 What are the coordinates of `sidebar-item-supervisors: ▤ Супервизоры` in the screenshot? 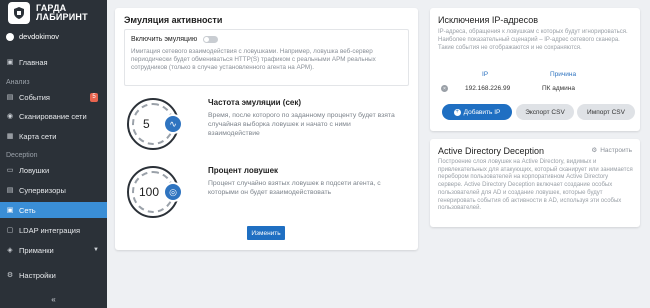 It's located at (53, 190).